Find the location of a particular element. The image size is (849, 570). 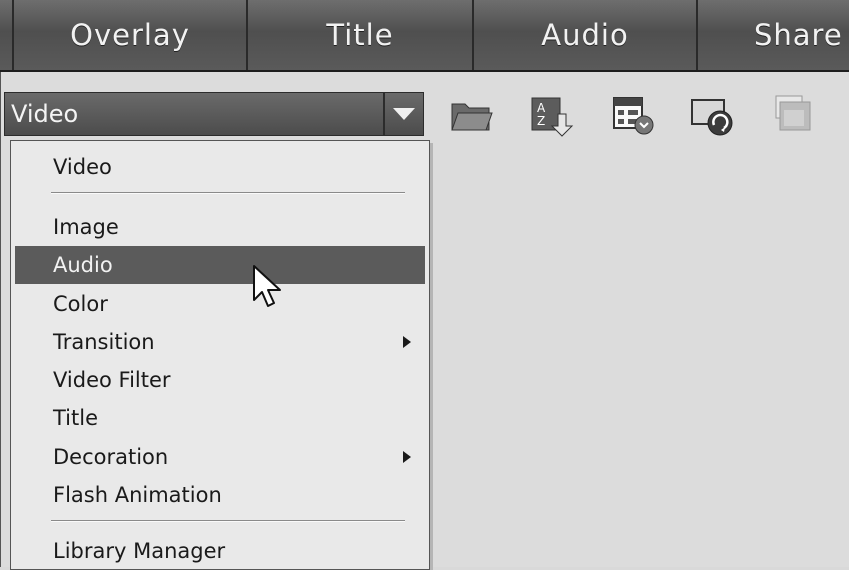

tab-share: Share is located at coordinates (773, 35).